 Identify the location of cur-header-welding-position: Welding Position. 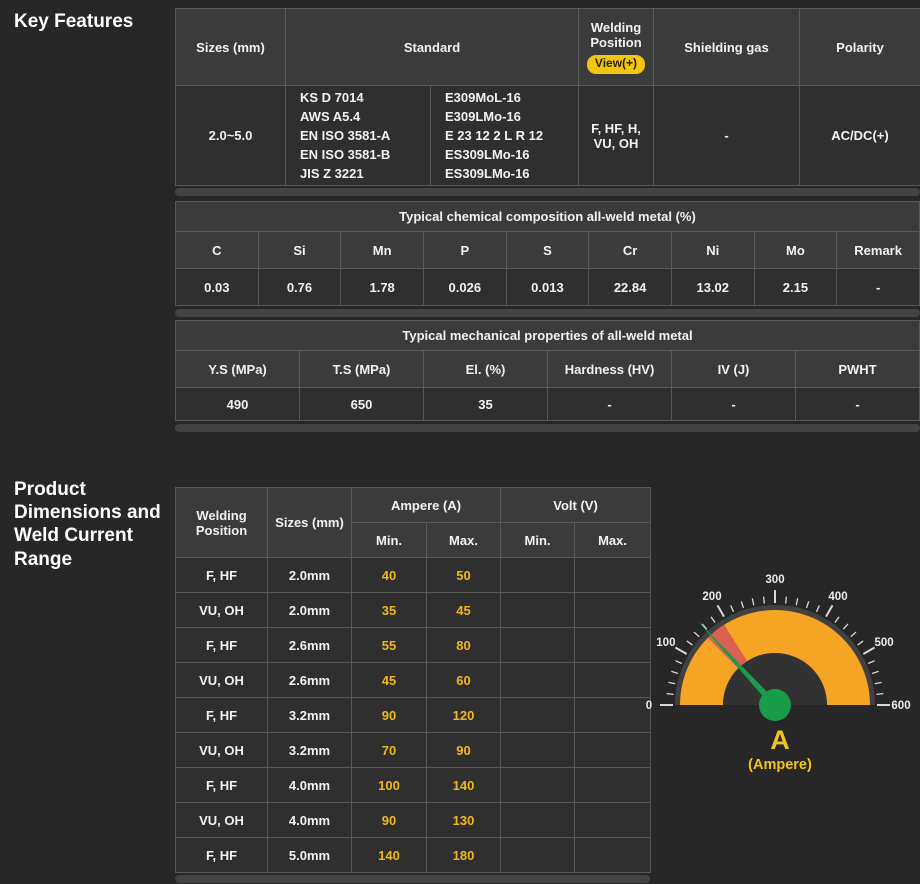
(221, 522).